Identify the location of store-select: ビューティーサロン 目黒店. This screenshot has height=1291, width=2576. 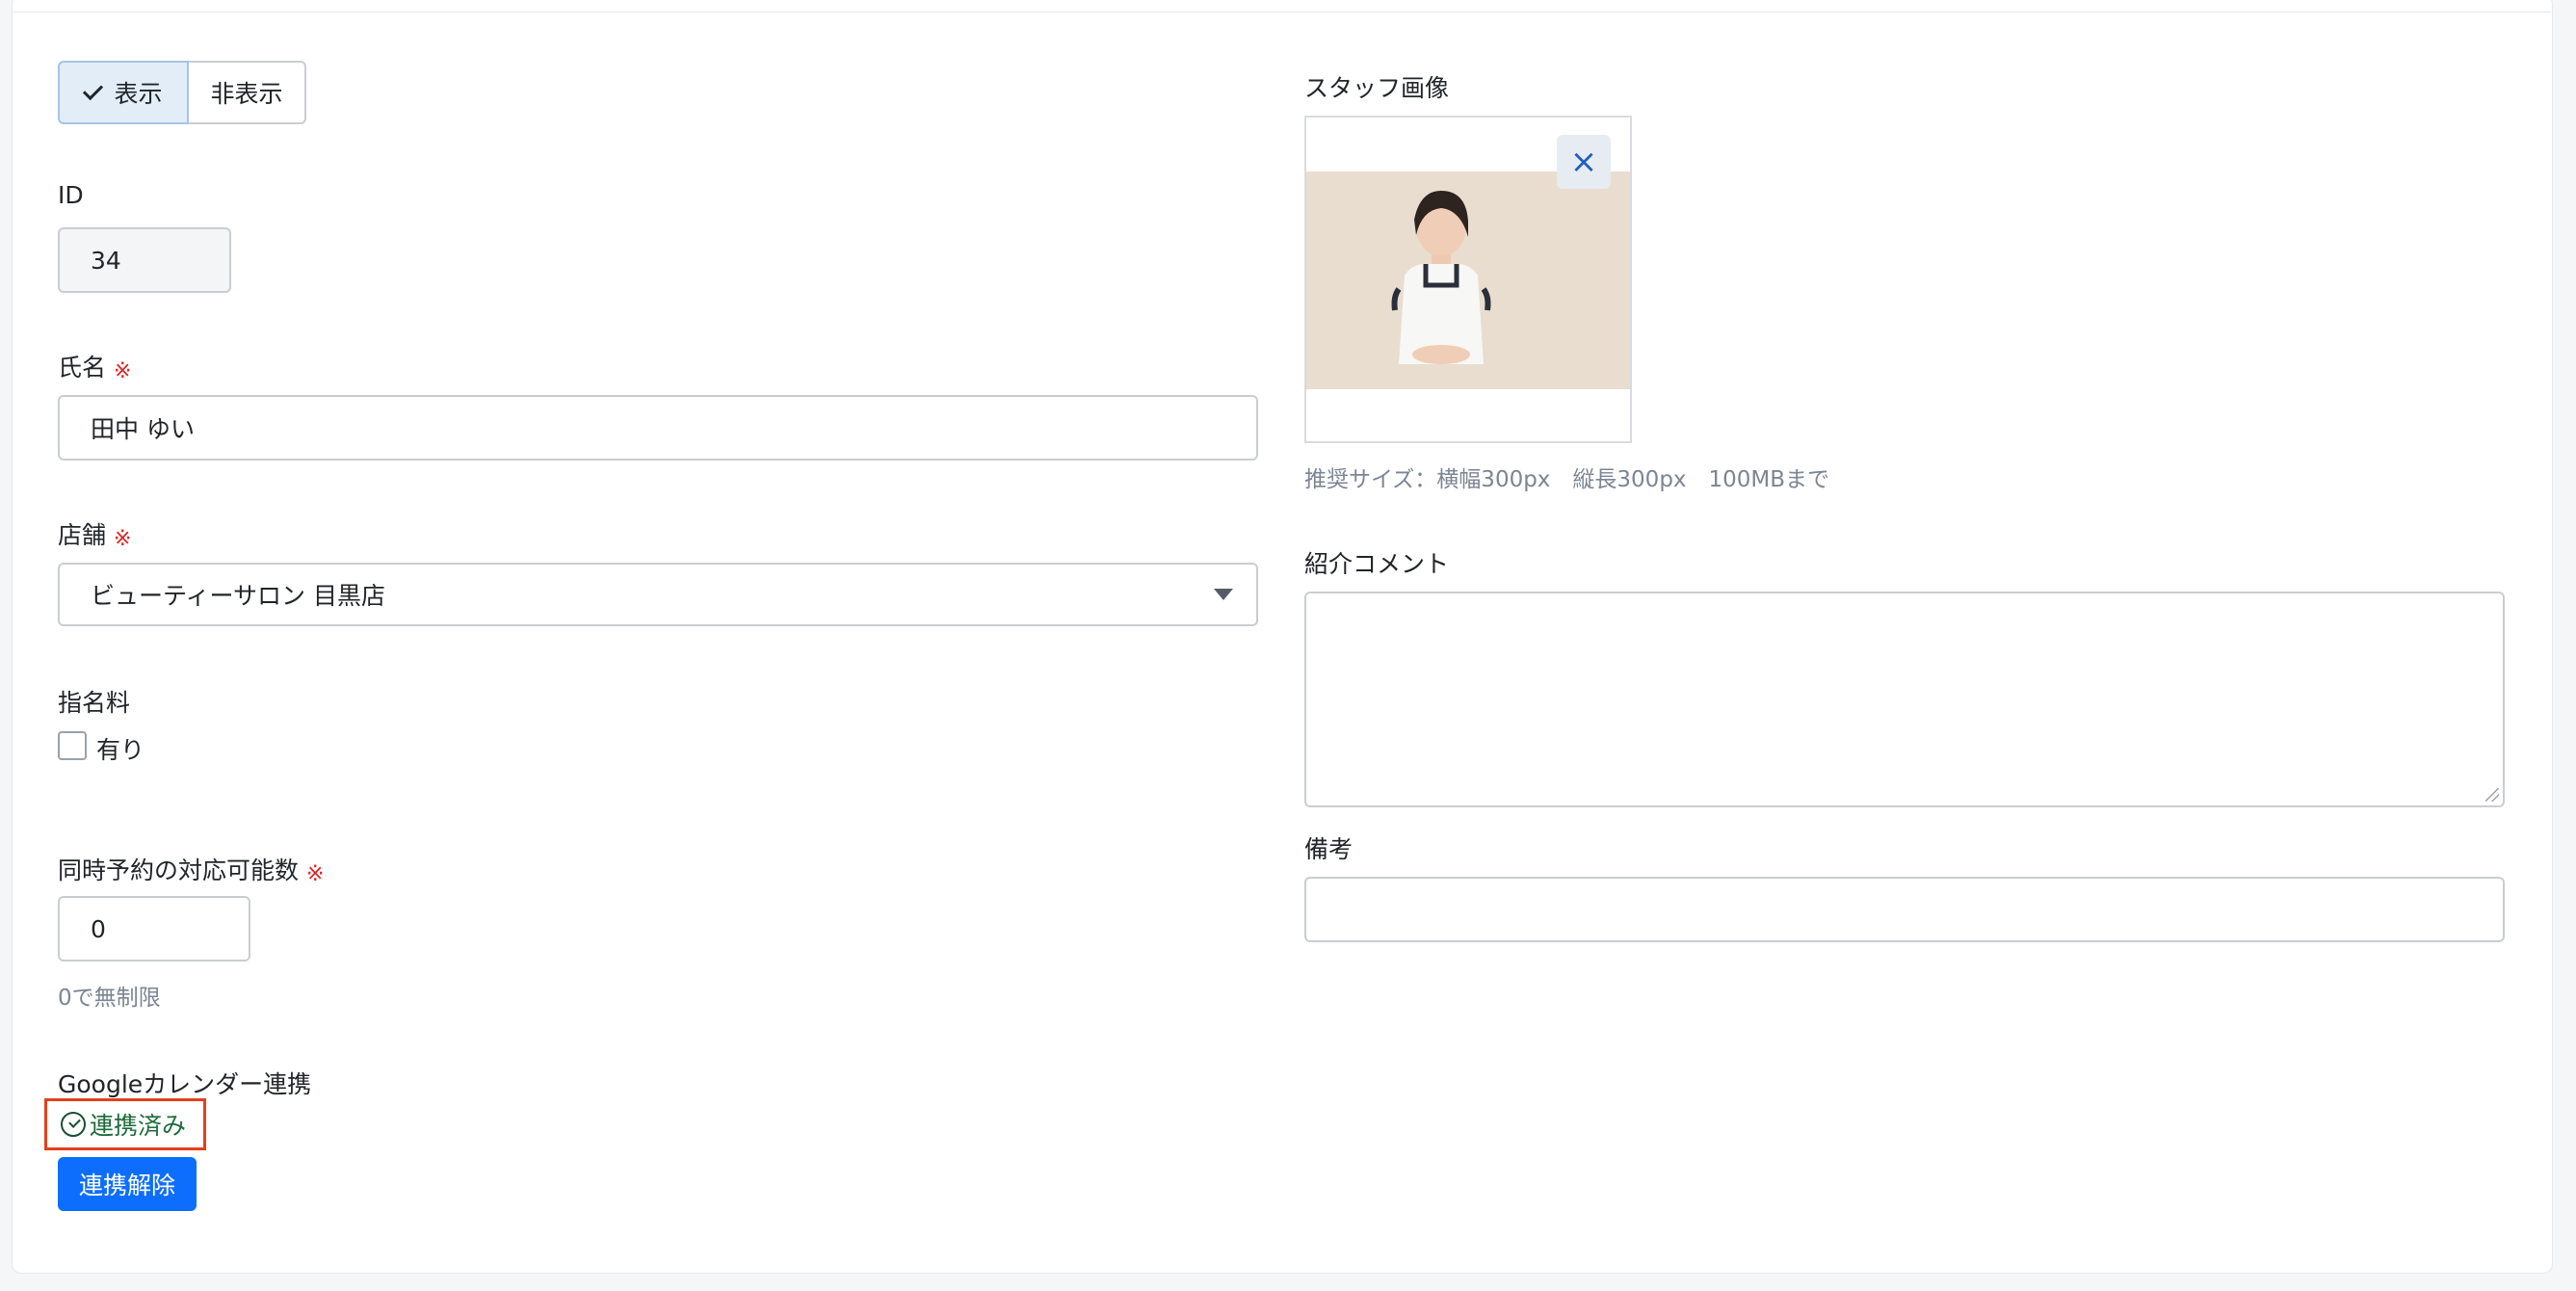
(658, 594).